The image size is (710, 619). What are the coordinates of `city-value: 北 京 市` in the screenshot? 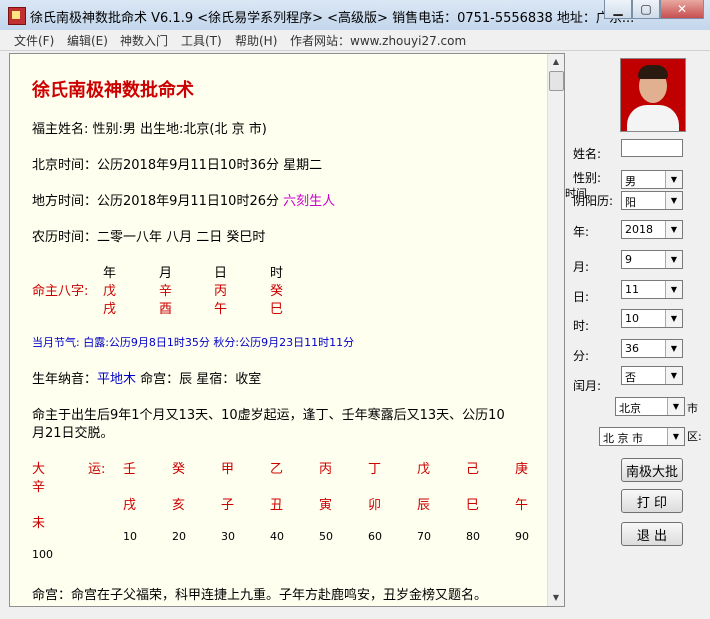 It's located at (623, 438).